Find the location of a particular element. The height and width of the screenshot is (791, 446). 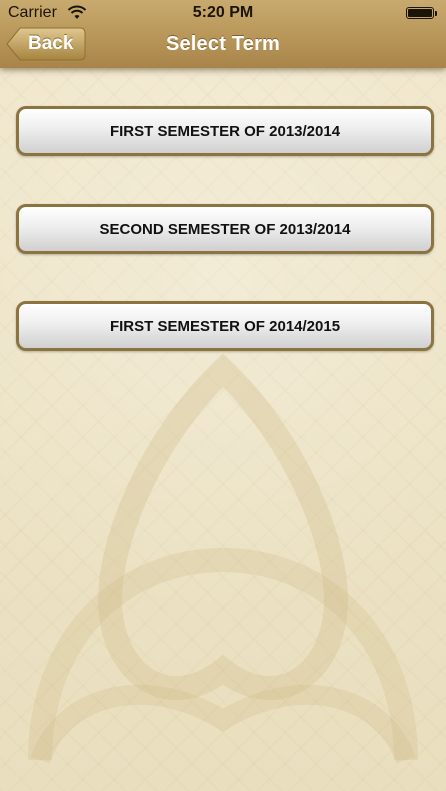

term-button-first-2013-2014: FIRST SEMESTER OF 2013/2014 is located at coordinates (225, 131).